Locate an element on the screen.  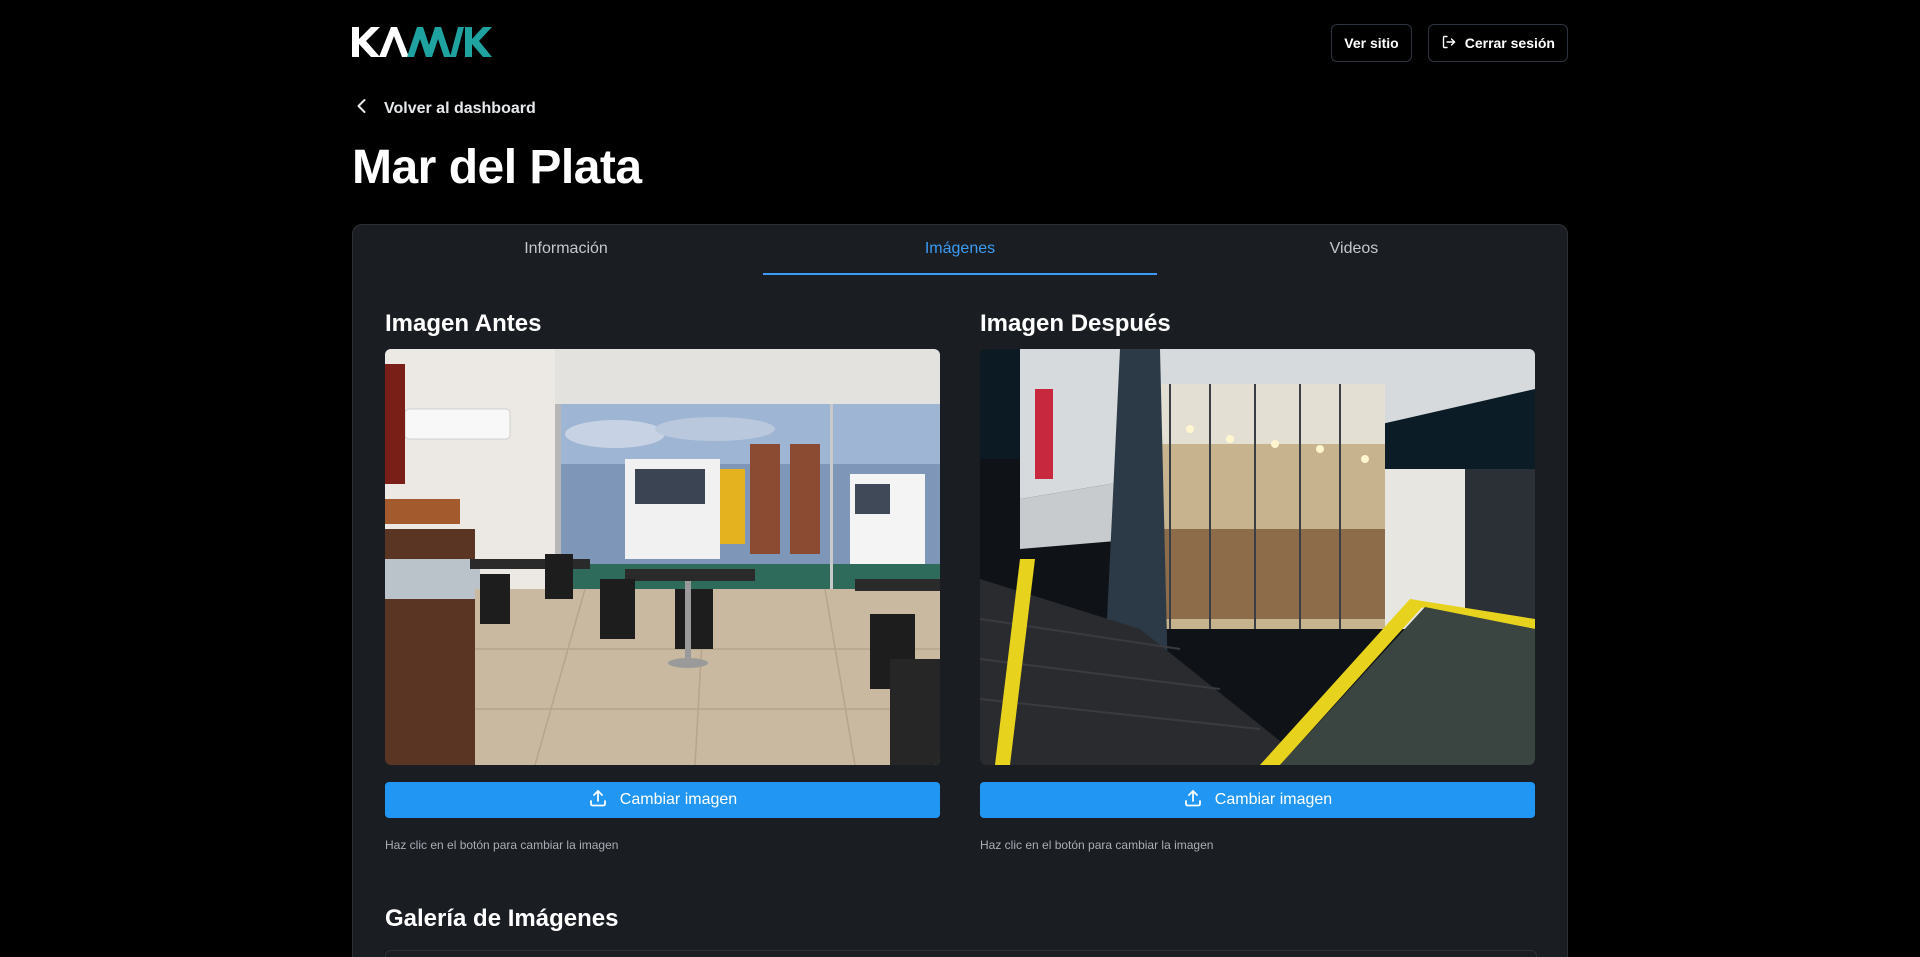
back-link-label: Volver al dashboard is located at coordinates (460, 108).